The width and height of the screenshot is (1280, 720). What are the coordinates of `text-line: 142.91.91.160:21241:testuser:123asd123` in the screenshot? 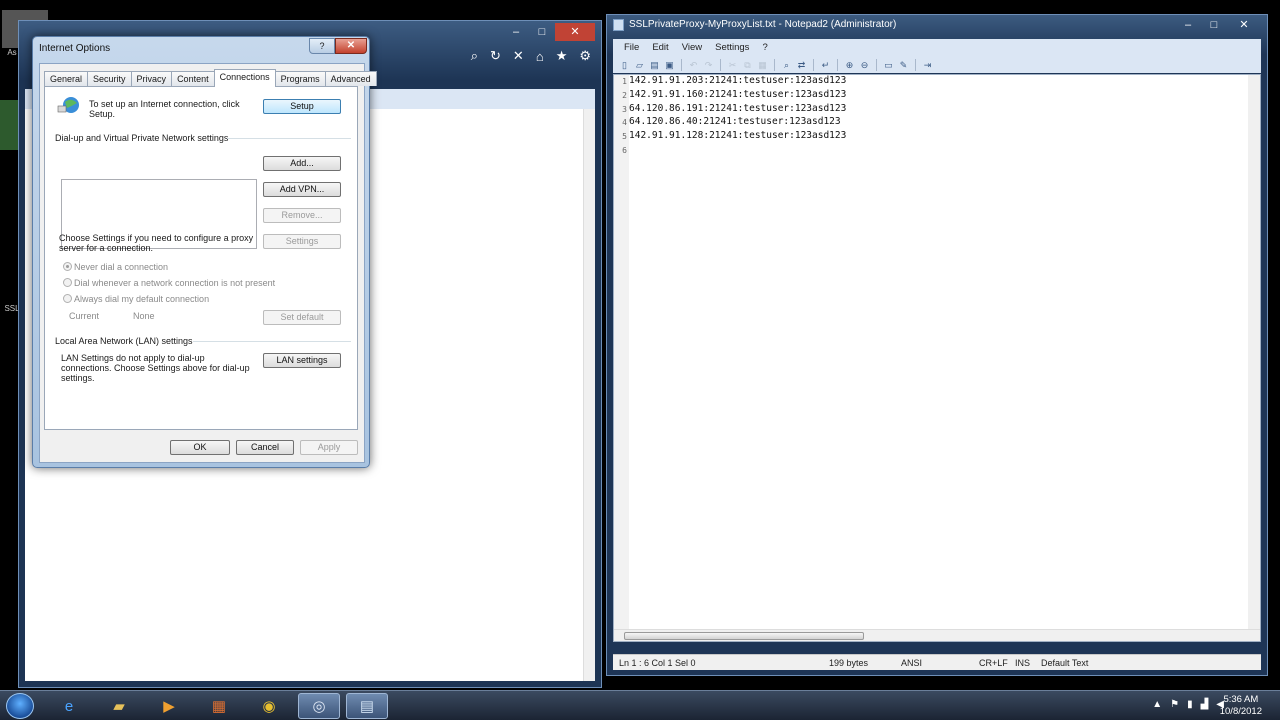 It's located at (738, 94).